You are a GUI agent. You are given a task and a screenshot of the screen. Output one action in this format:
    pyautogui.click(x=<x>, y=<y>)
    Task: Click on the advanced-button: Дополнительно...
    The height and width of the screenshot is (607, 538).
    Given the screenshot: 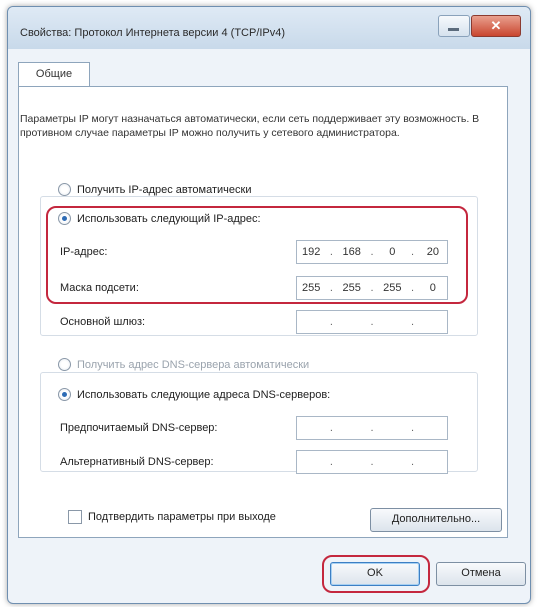 What is the action you would take?
    pyautogui.click(x=436, y=520)
    